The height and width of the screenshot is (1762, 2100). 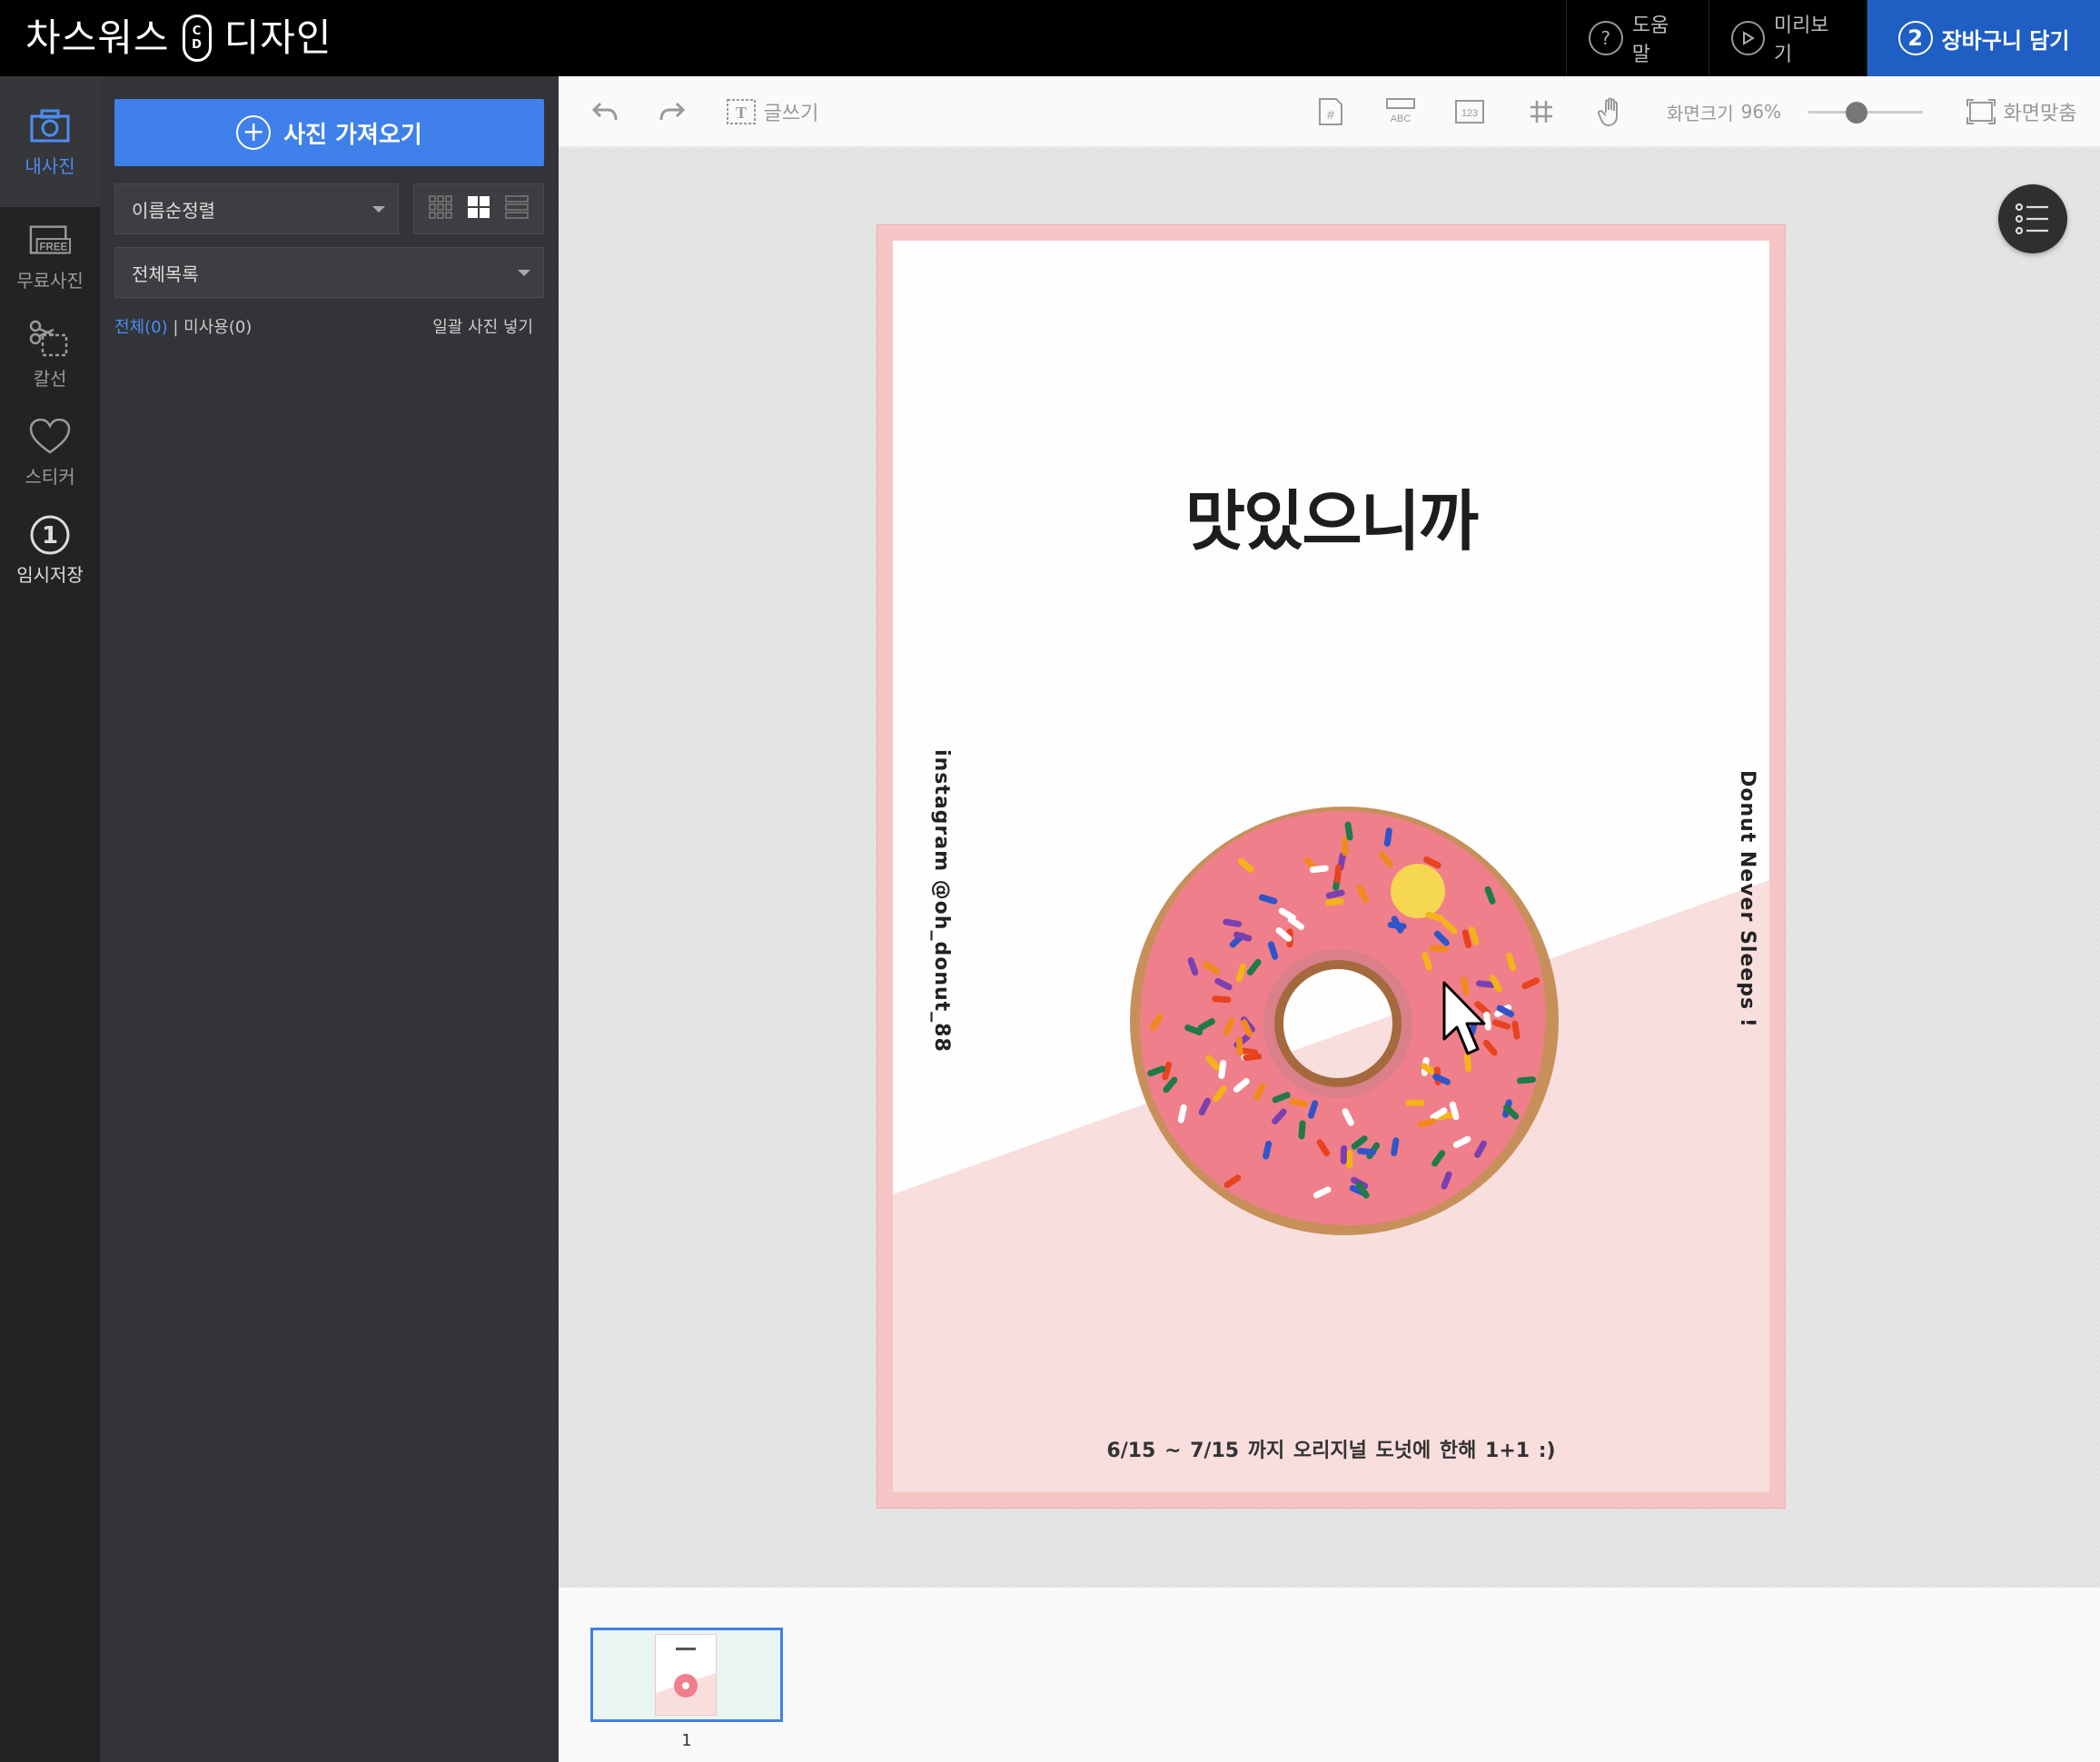 I want to click on page-thumbnail, so click(x=686, y=1675).